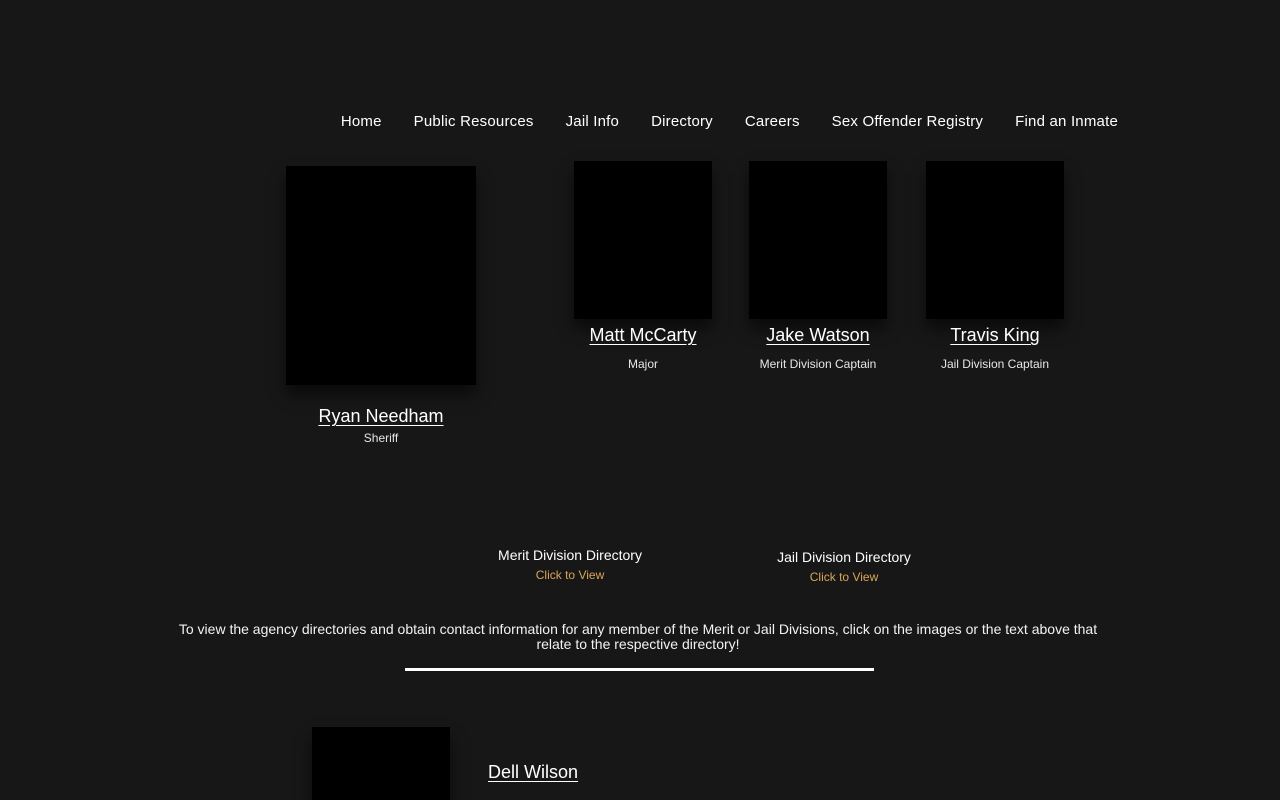 The width and height of the screenshot is (1280, 800). Describe the element at coordinates (361, 121) in the screenshot. I see `nav-home: Home` at that location.